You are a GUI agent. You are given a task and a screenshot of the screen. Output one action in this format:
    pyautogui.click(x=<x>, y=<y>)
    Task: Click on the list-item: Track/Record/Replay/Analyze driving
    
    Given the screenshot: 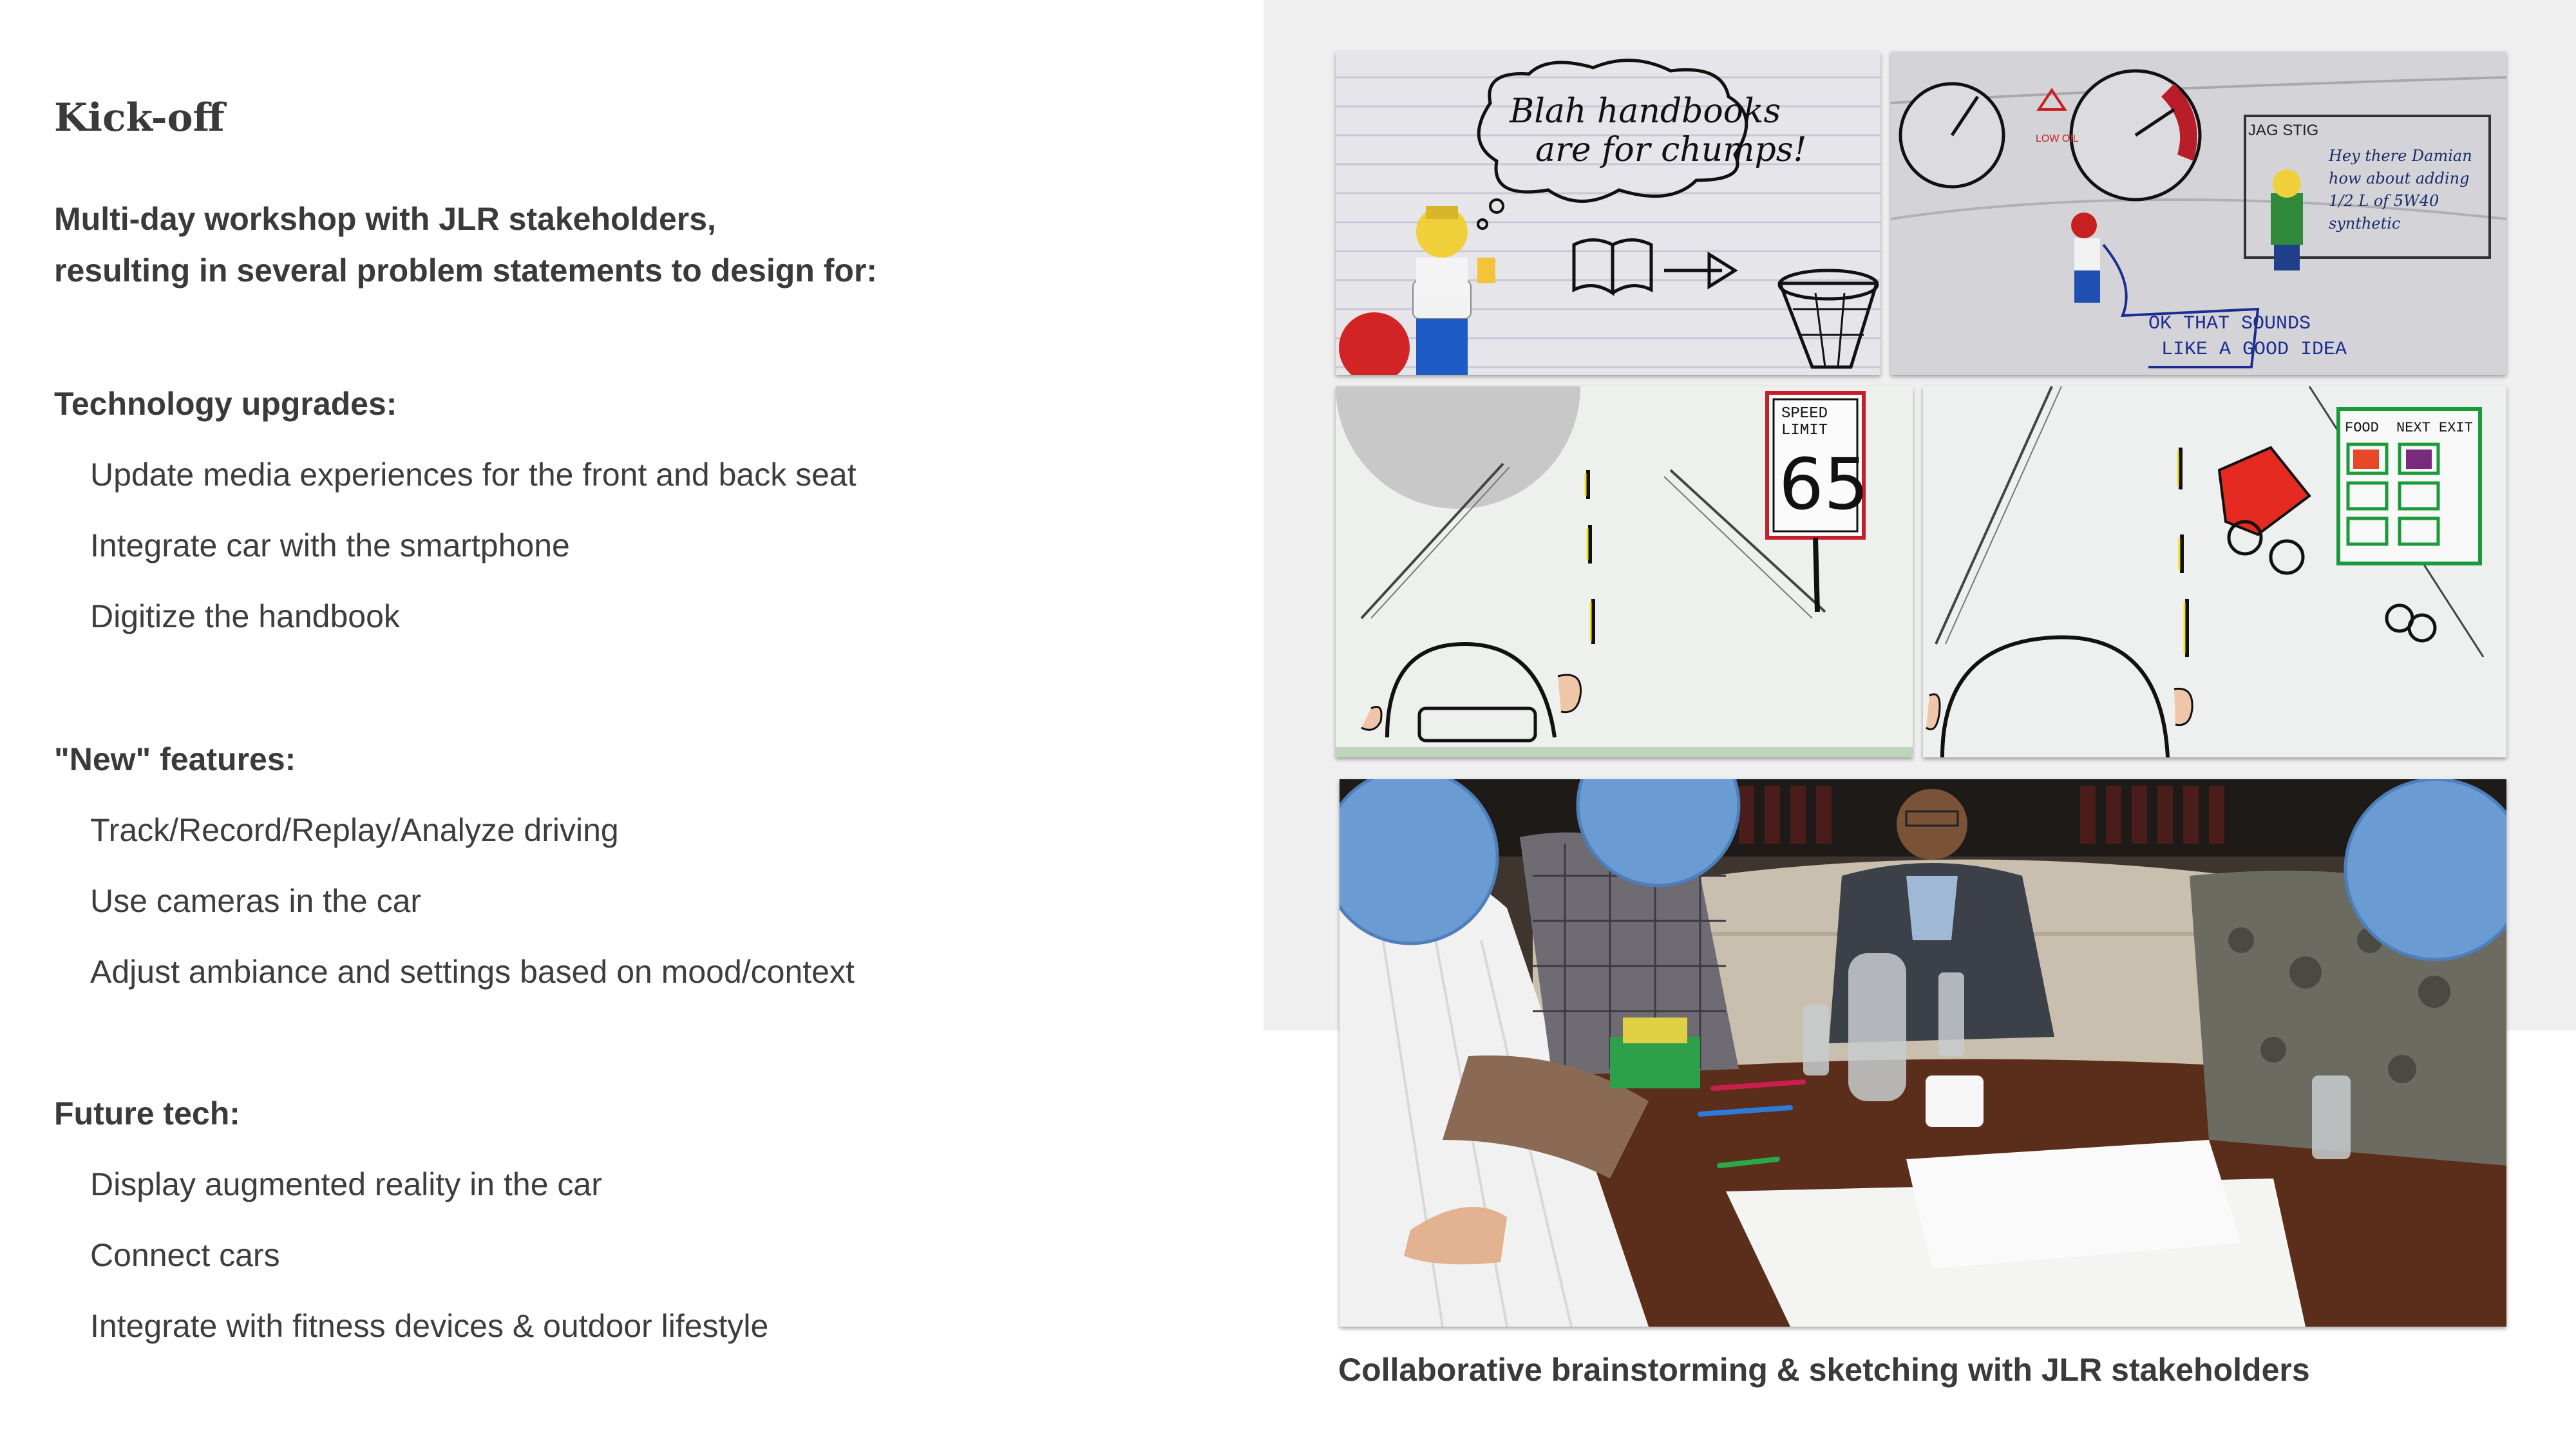 What is the action you would take?
    pyautogui.click(x=354, y=830)
    